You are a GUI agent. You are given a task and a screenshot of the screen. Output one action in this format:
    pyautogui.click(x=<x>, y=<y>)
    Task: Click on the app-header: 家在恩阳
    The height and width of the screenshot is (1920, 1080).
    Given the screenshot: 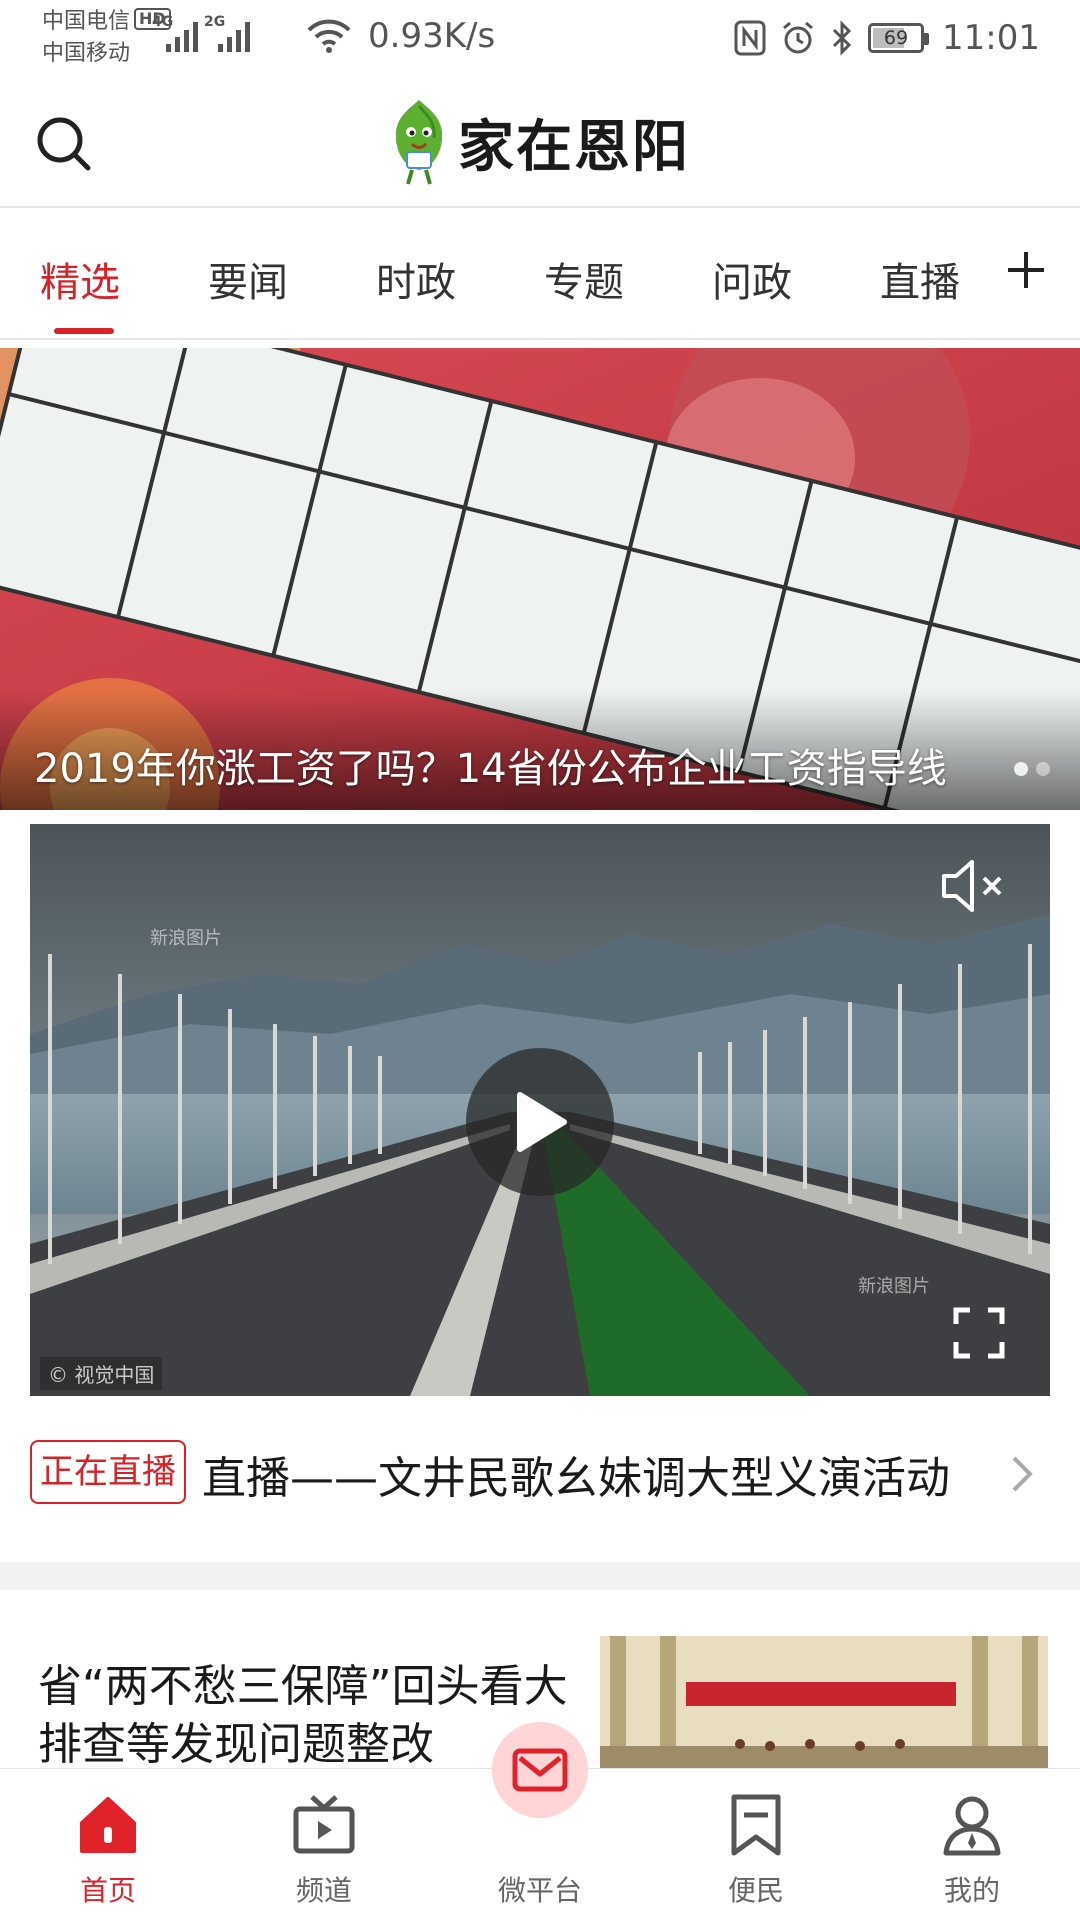 What is the action you would take?
    pyautogui.click(x=540, y=143)
    